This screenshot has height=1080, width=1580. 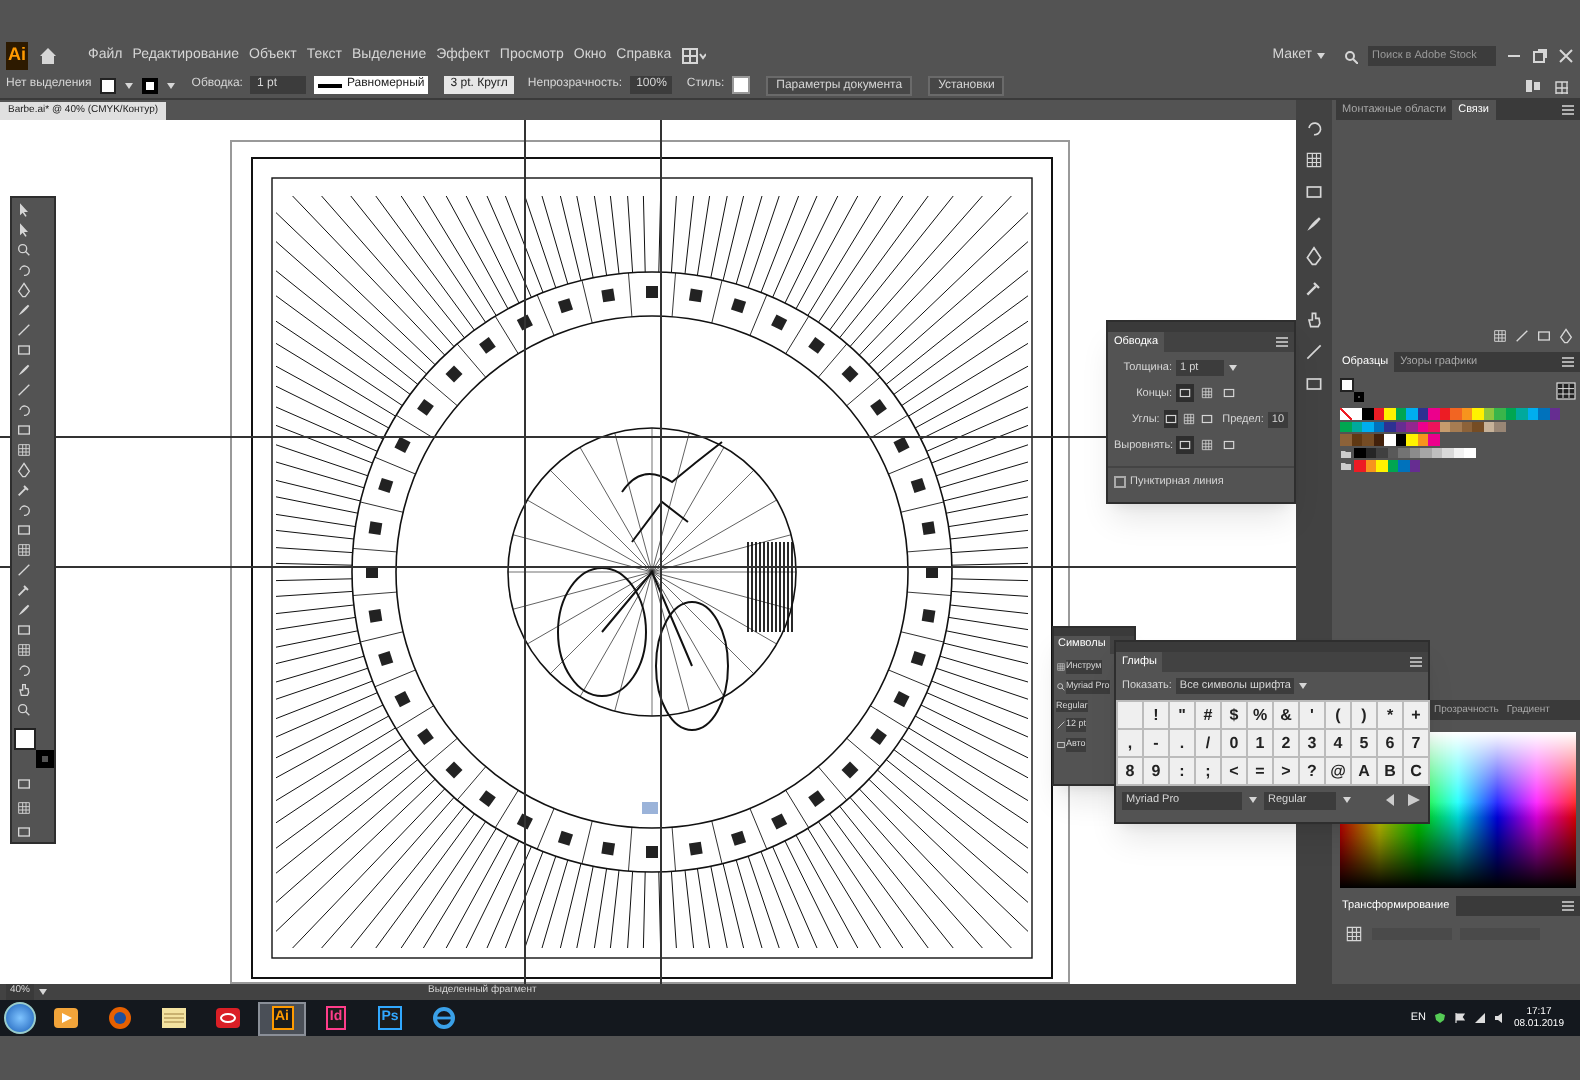 What do you see at coordinates (1208, 743) in the screenshot?
I see `glyph-cell: /` at bounding box center [1208, 743].